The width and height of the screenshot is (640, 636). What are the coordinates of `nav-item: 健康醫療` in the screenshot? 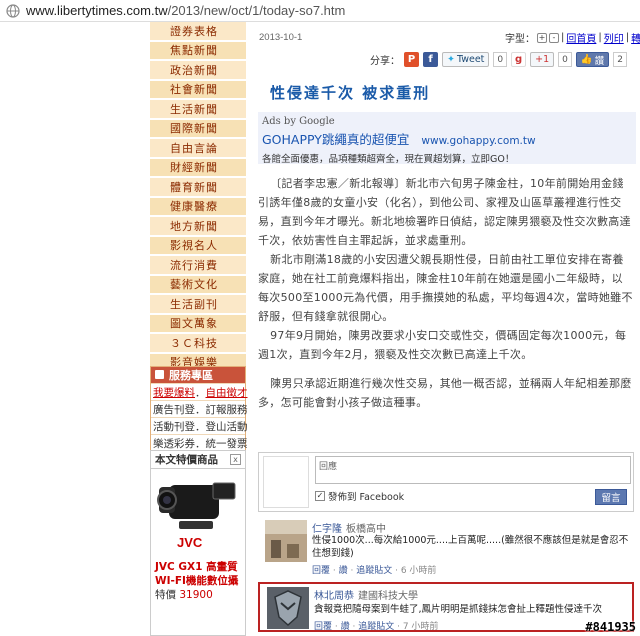 It's located at (198, 207).